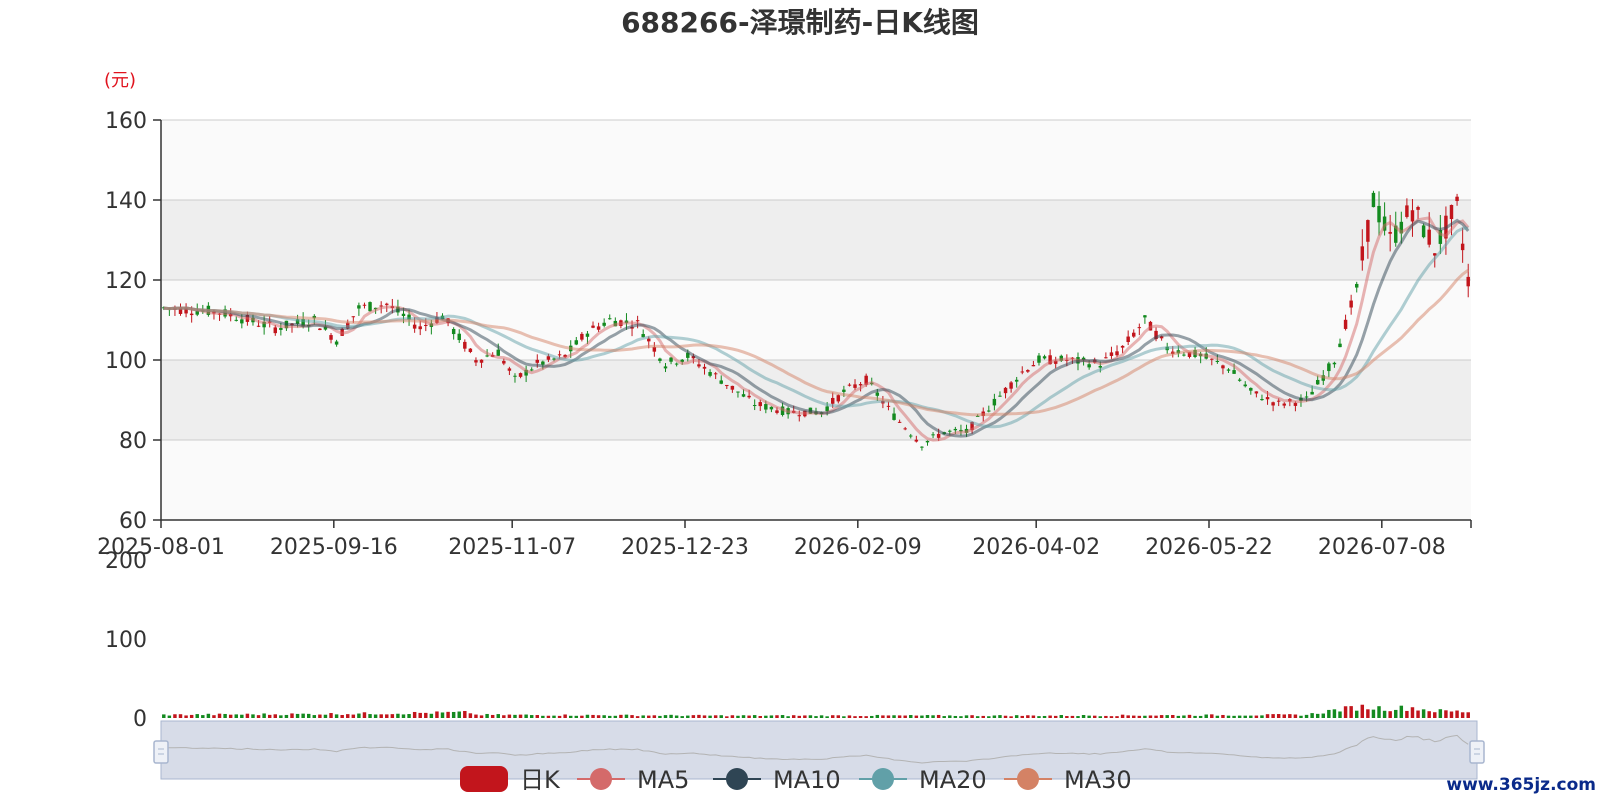  I want to click on legend-item-ma30: MA30, so click(1068, 780).